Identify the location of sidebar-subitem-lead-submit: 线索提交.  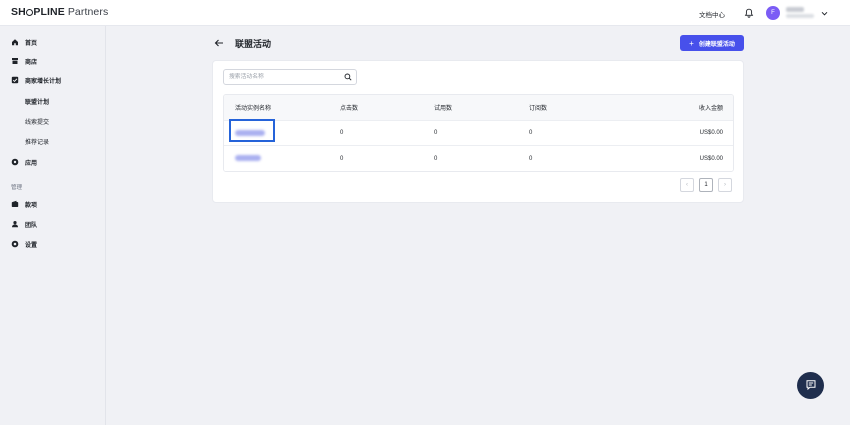
(37, 121).